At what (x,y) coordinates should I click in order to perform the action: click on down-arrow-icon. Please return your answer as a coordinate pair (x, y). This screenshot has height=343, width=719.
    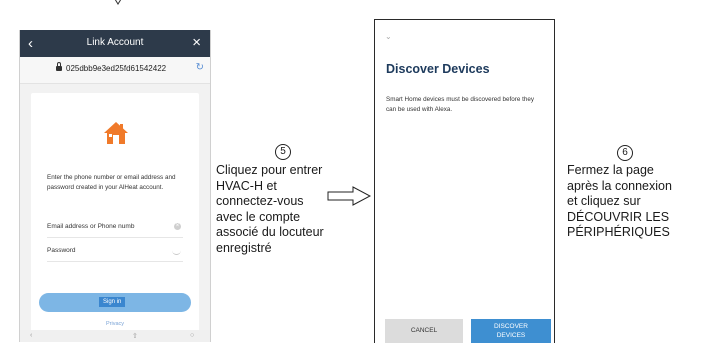
    Looking at the image, I should click on (118, 2).